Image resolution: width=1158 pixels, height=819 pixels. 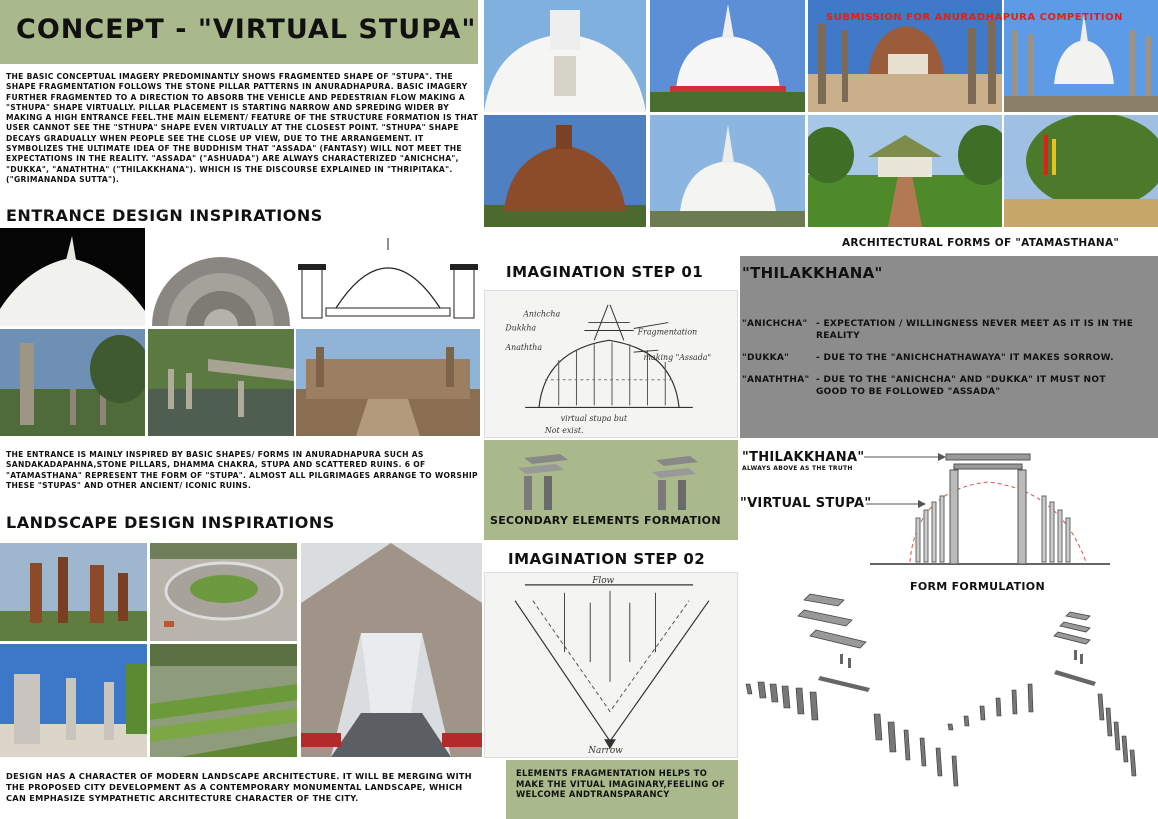 I want to click on lawn-temple-photo, so click(x=905, y=171).